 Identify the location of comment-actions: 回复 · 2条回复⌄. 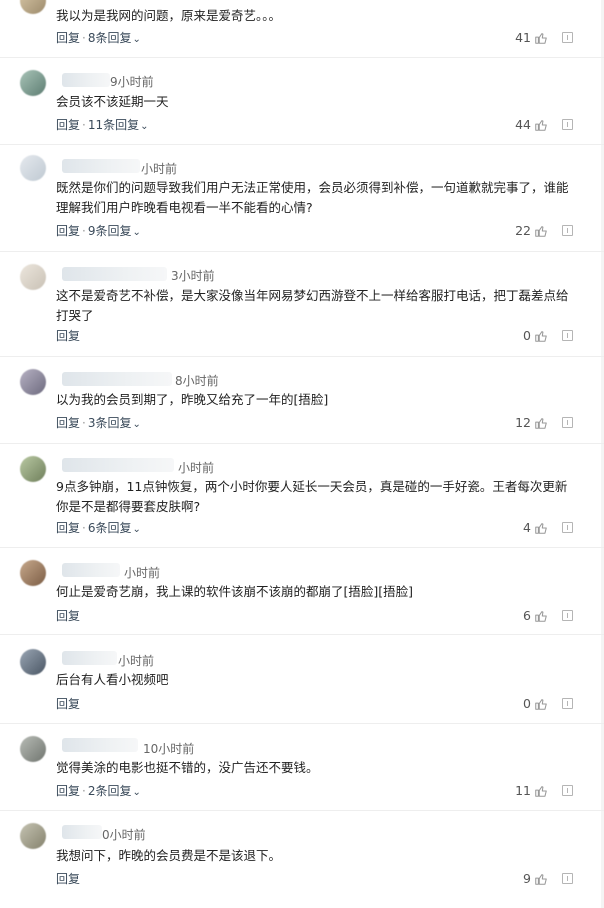
(98, 792).